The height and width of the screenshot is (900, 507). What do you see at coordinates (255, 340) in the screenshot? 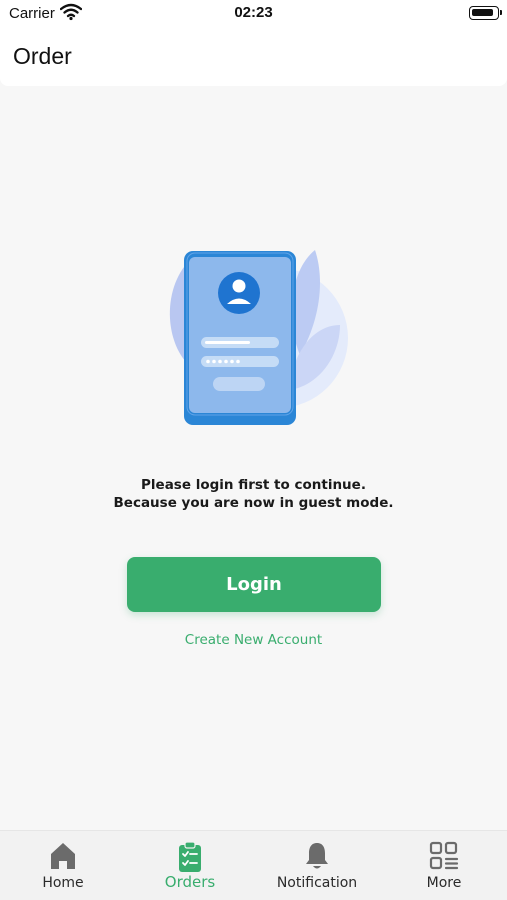
I see `login-phone-illustration` at bounding box center [255, 340].